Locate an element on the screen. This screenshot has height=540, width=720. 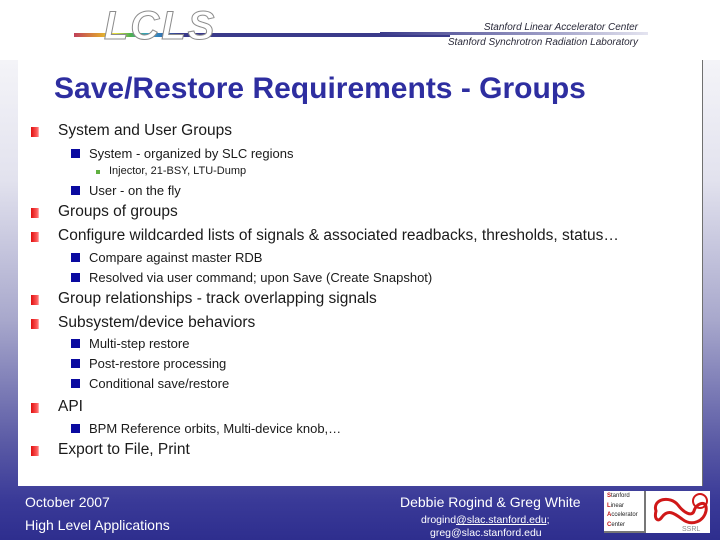
bullet-item-level-1: Export to File, Print is located at coordinates (124, 449).